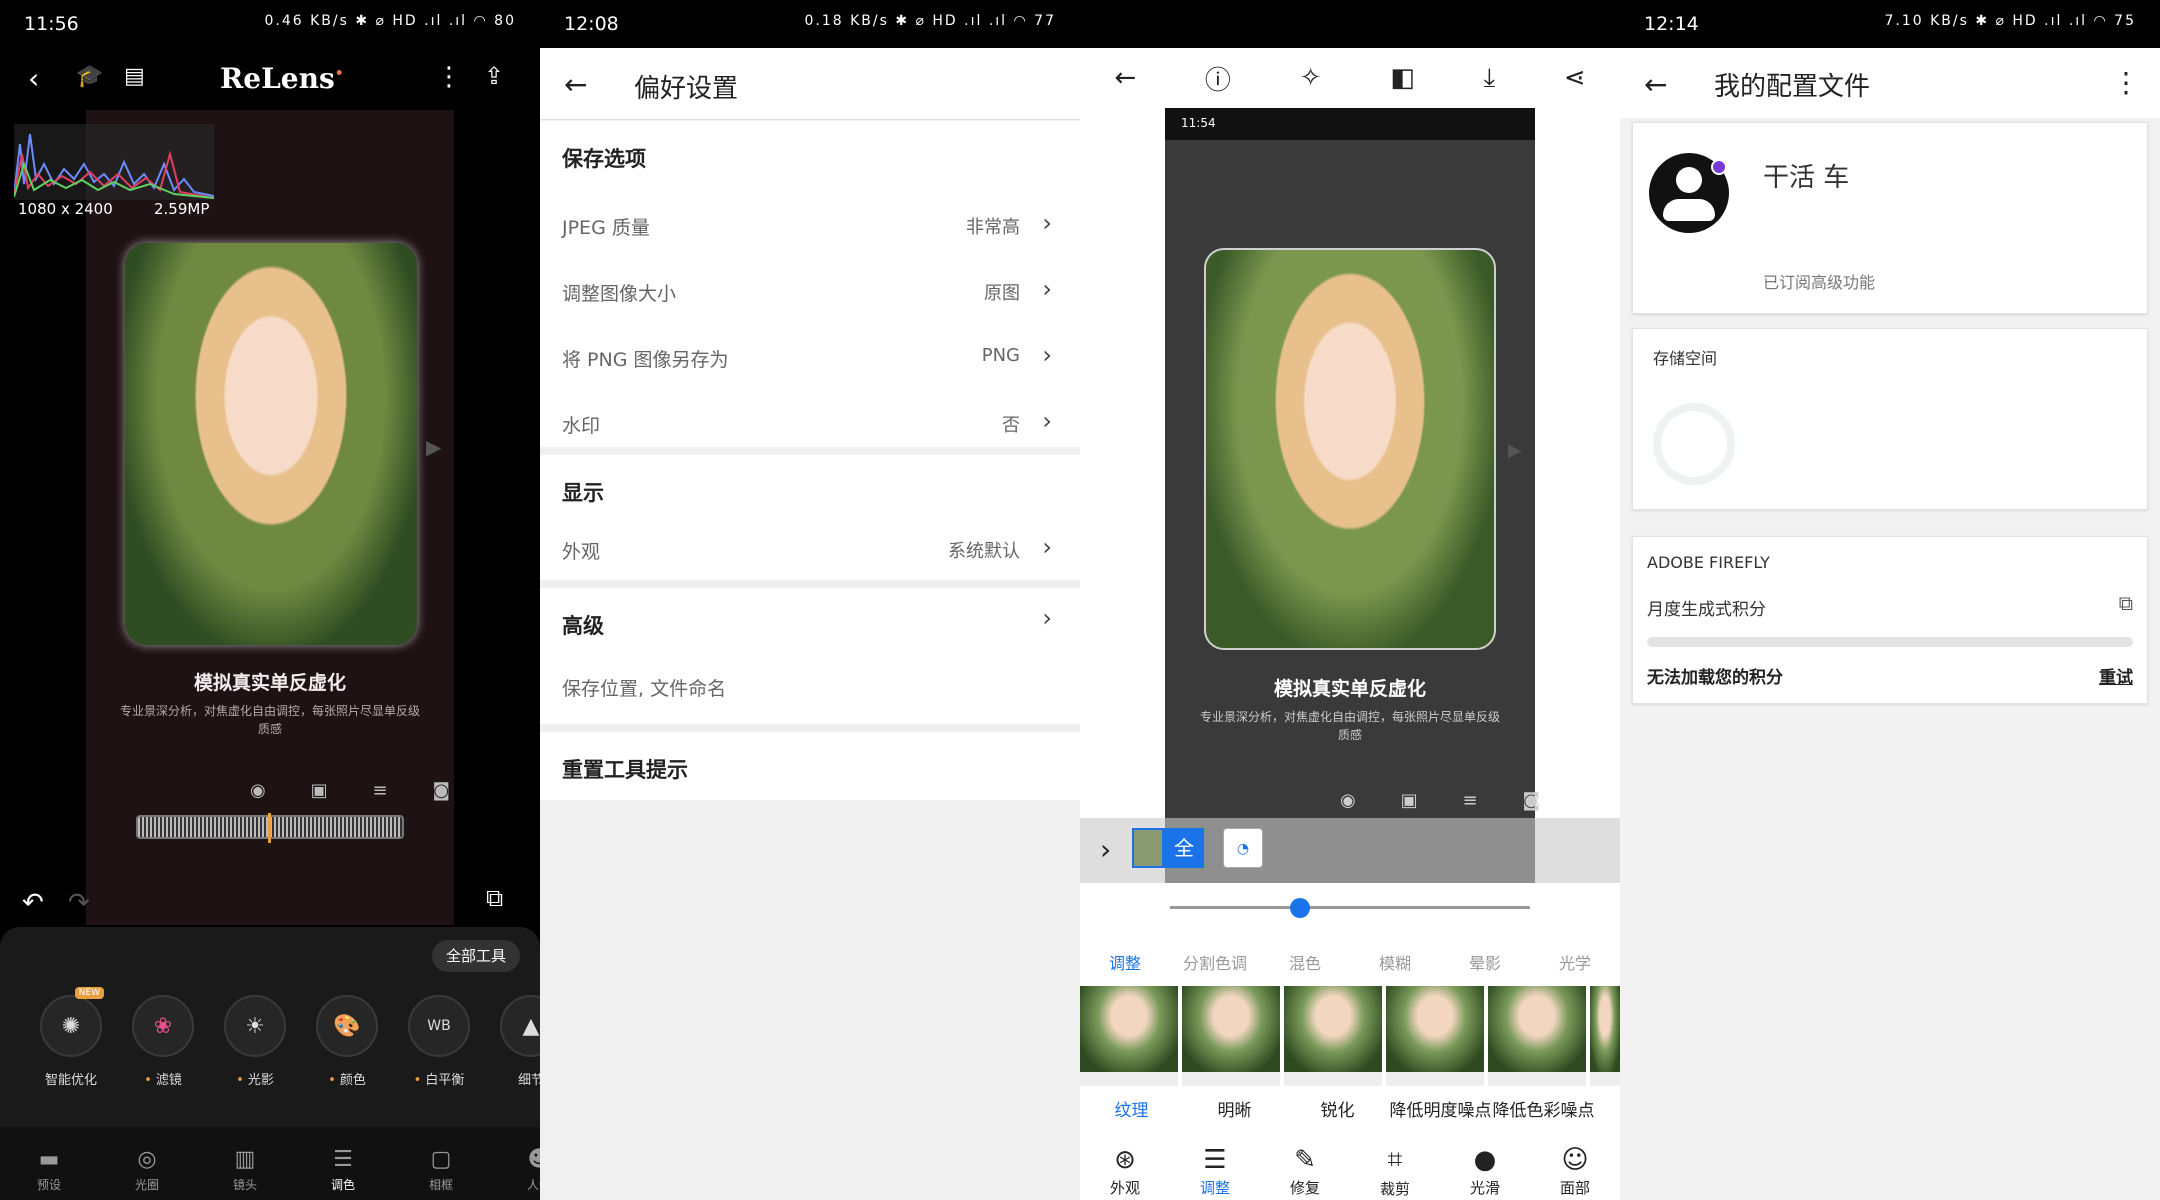 This screenshot has height=1200, width=2160. What do you see at coordinates (1490, 78) in the screenshot?
I see `download-icon: ⤓` at bounding box center [1490, 78].